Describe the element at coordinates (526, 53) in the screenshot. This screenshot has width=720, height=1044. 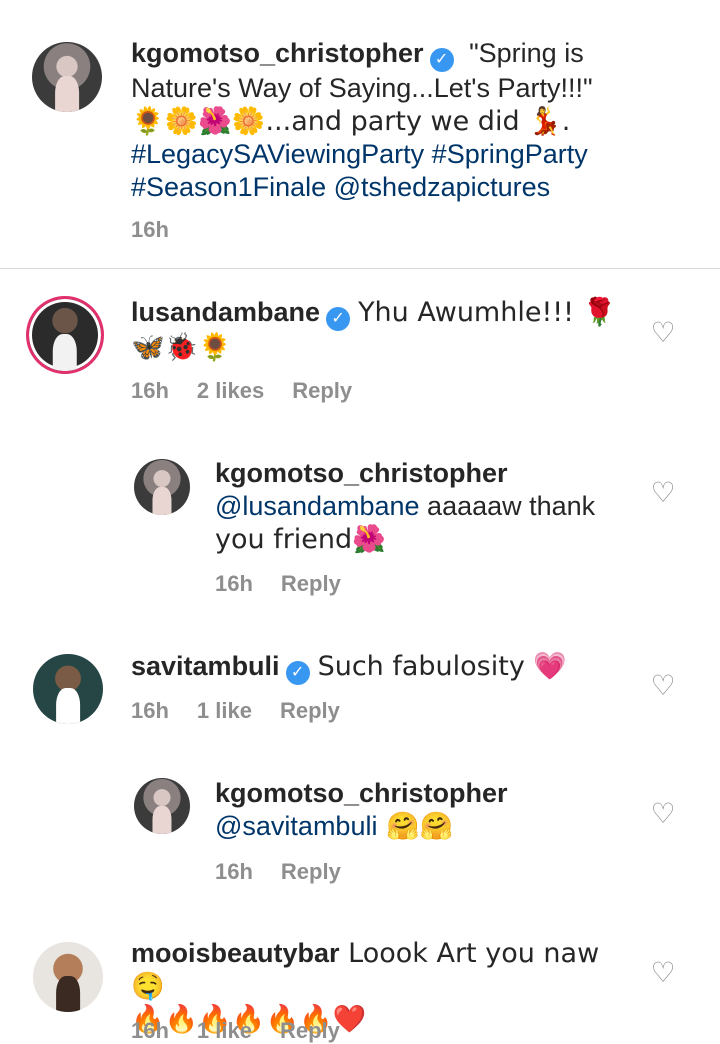
I see `caption-text-line1: "Spring is` at that location.